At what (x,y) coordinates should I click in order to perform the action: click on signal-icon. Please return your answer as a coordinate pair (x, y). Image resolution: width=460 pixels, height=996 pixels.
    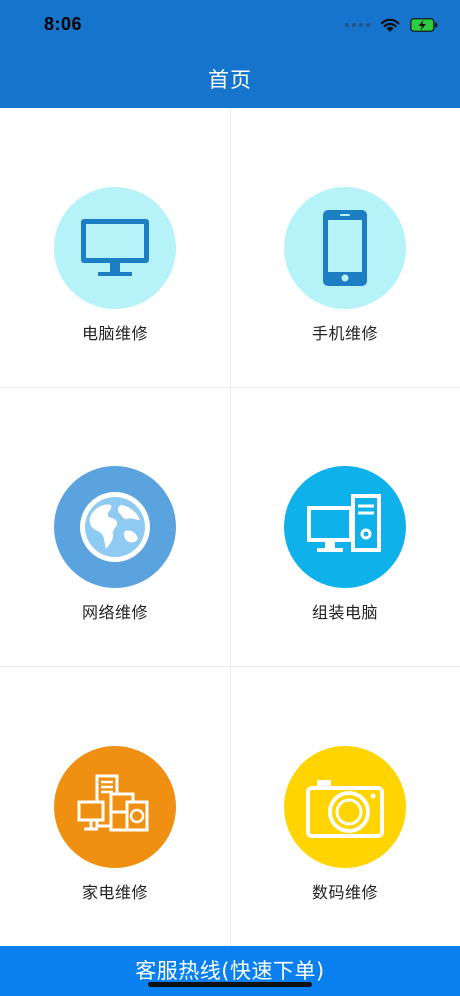
    Looking at the image, I should click on (357, 25).